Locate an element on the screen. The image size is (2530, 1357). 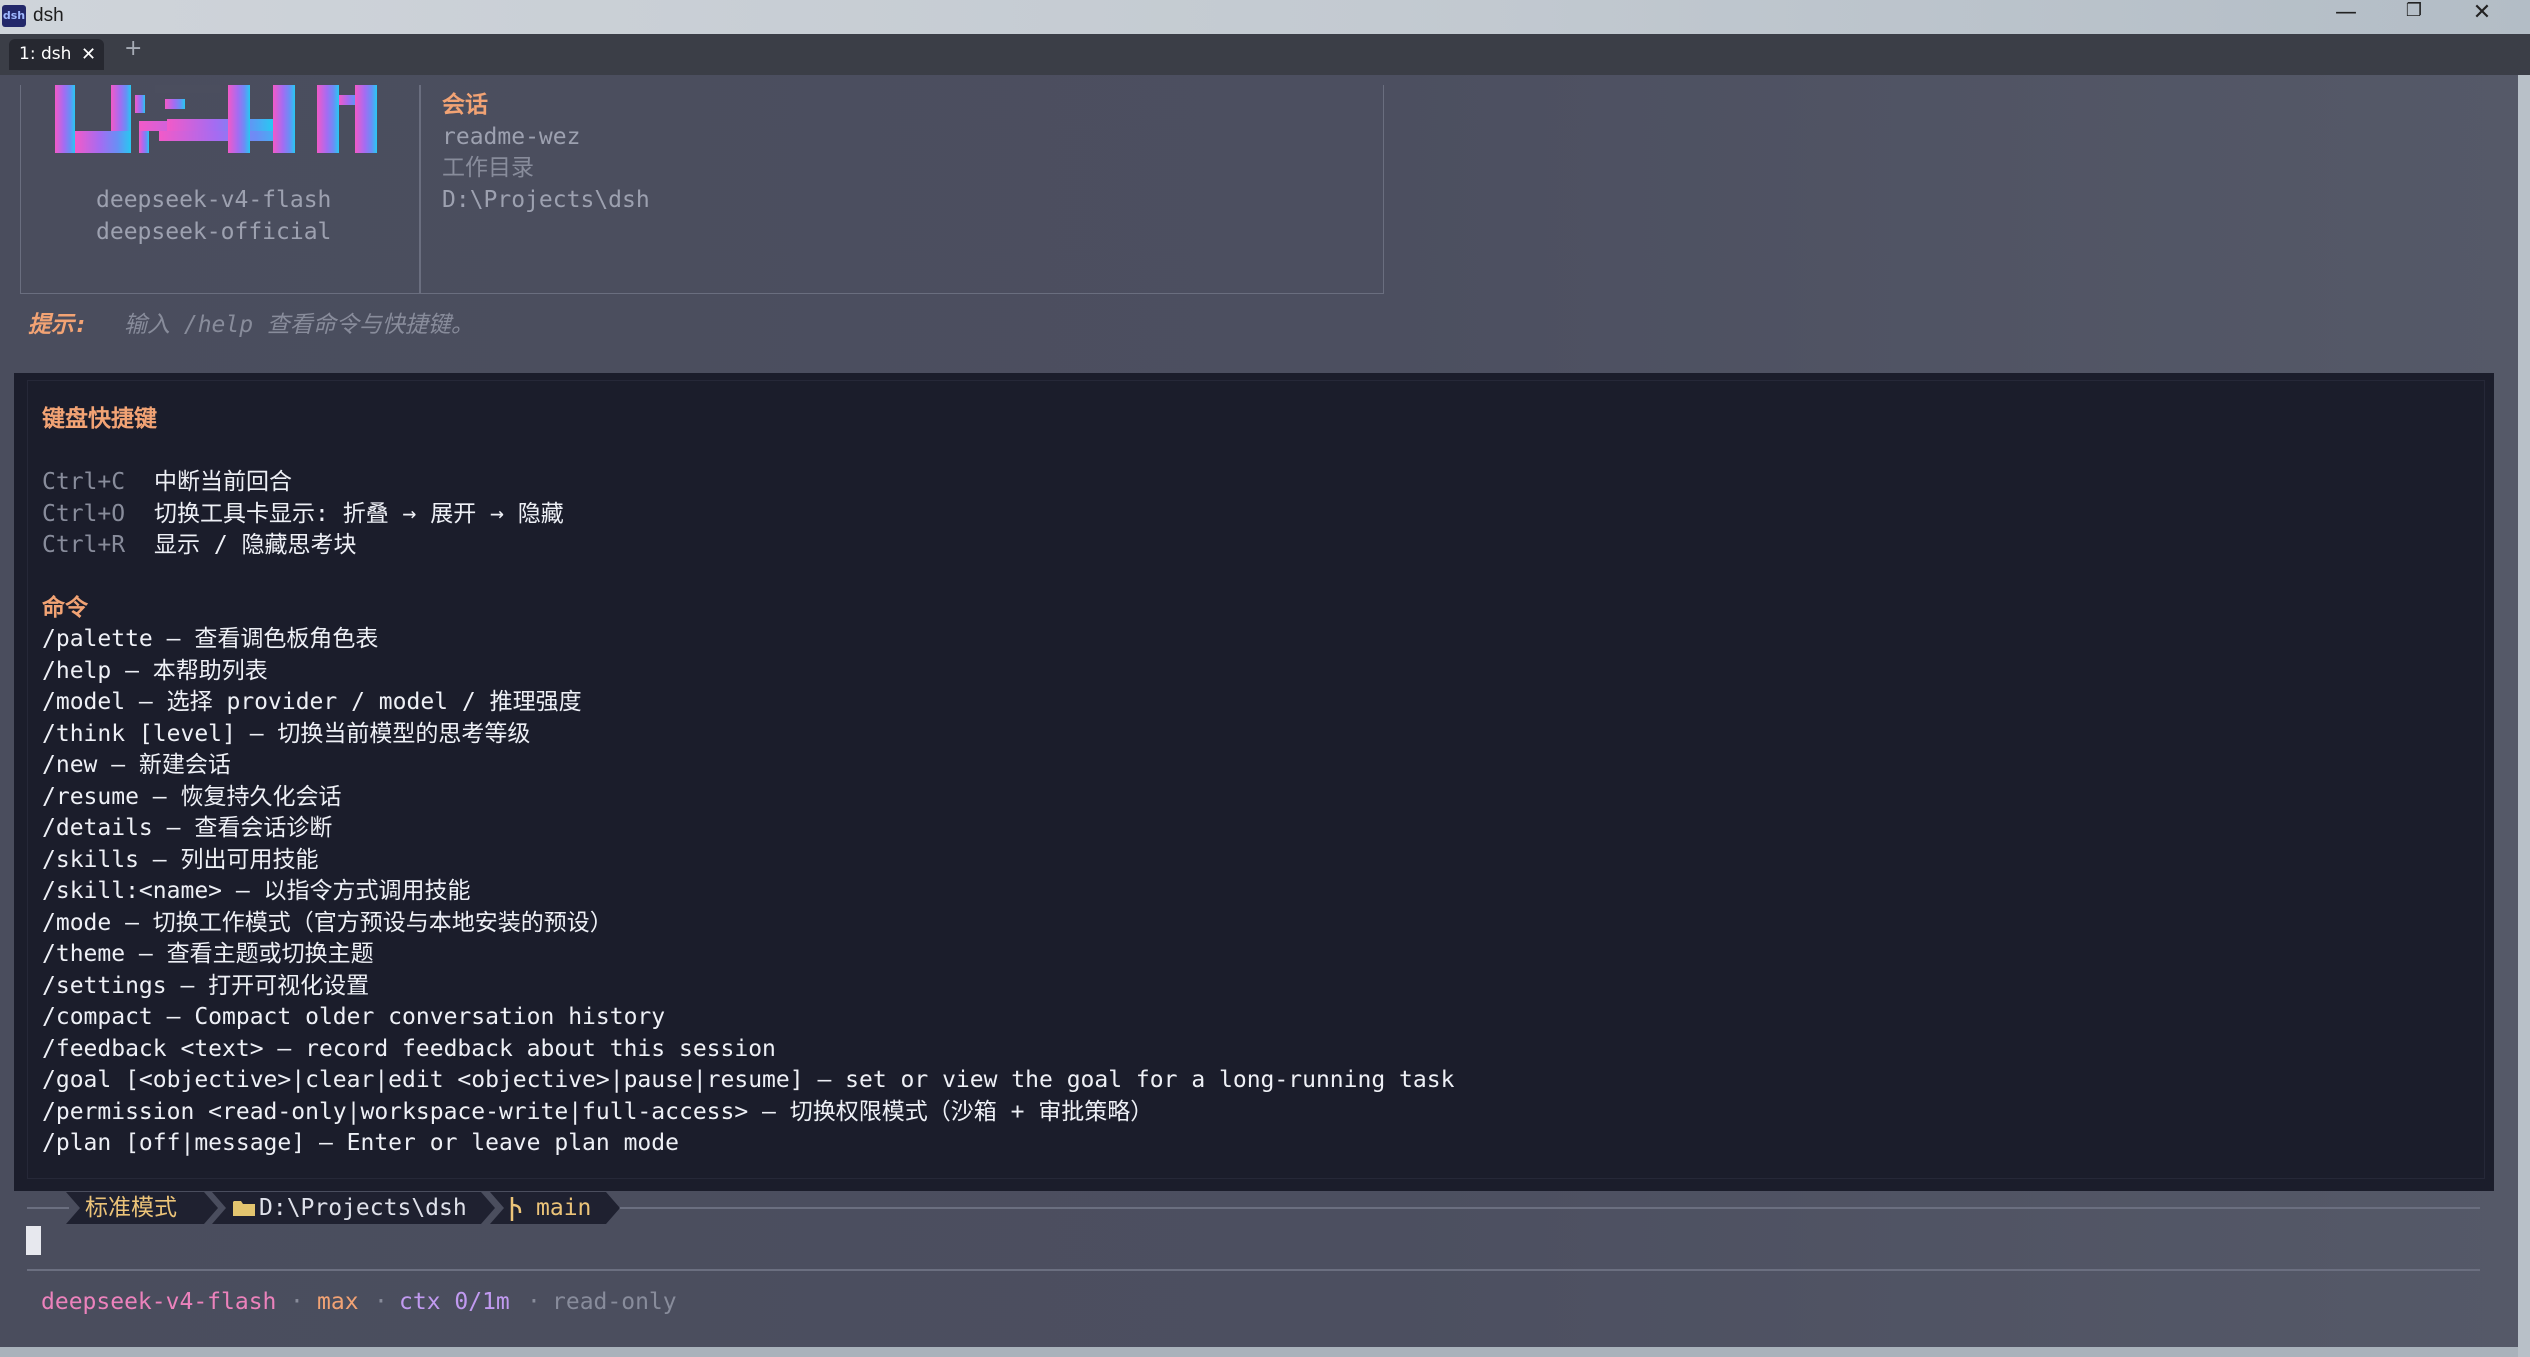
command-item: /model — 选择 provider / model / 推理强度 is located at coordinates (312, 702).